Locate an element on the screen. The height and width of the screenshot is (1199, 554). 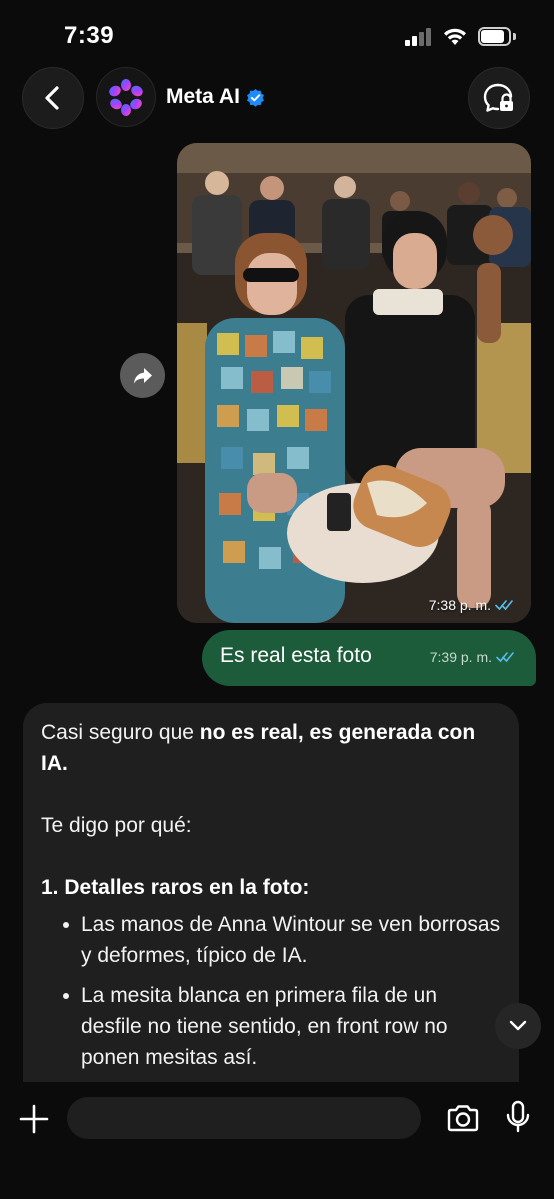
camera-icon is located at coordinates (463, 1118).